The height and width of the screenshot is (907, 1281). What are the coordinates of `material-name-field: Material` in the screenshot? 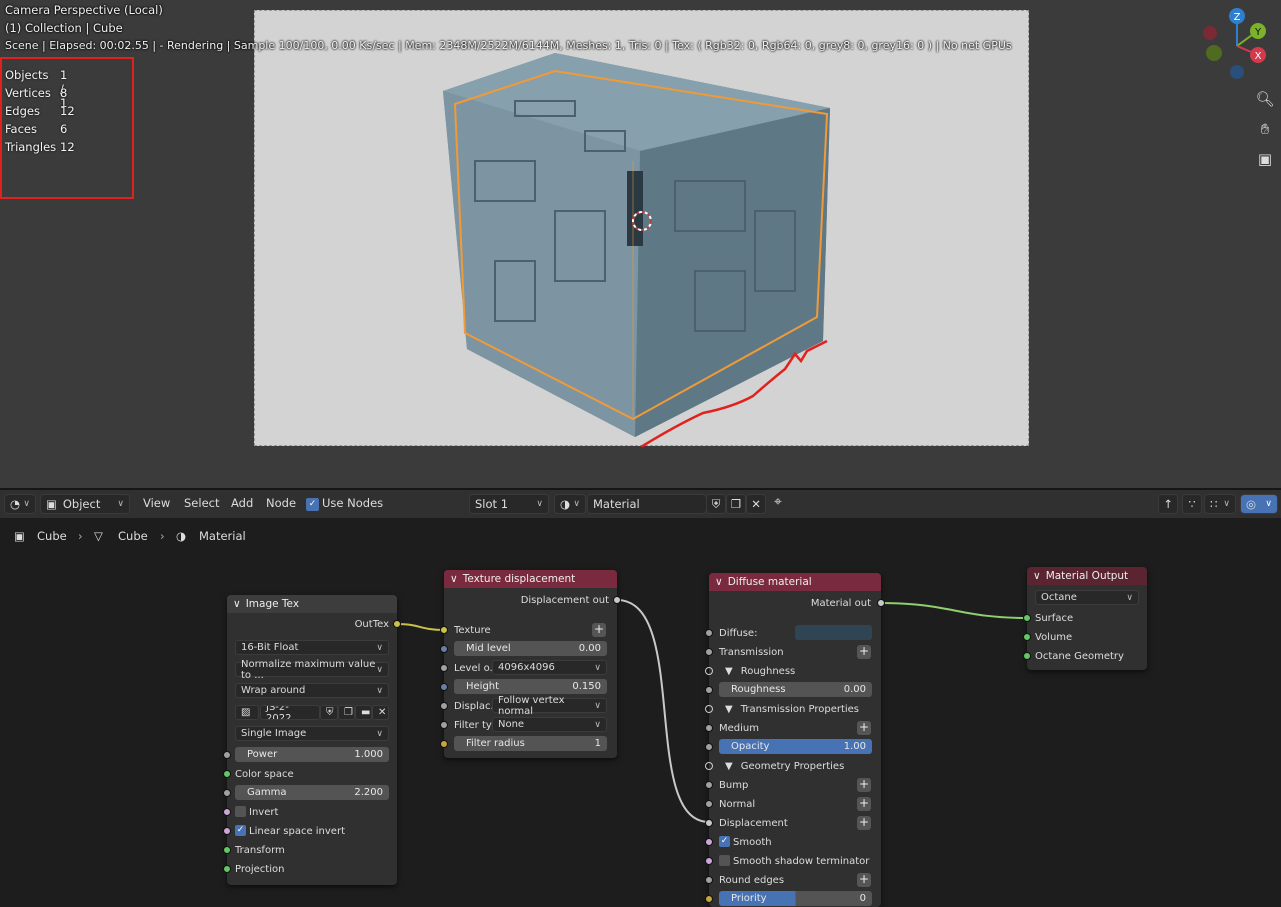 It's located at (647, 504).